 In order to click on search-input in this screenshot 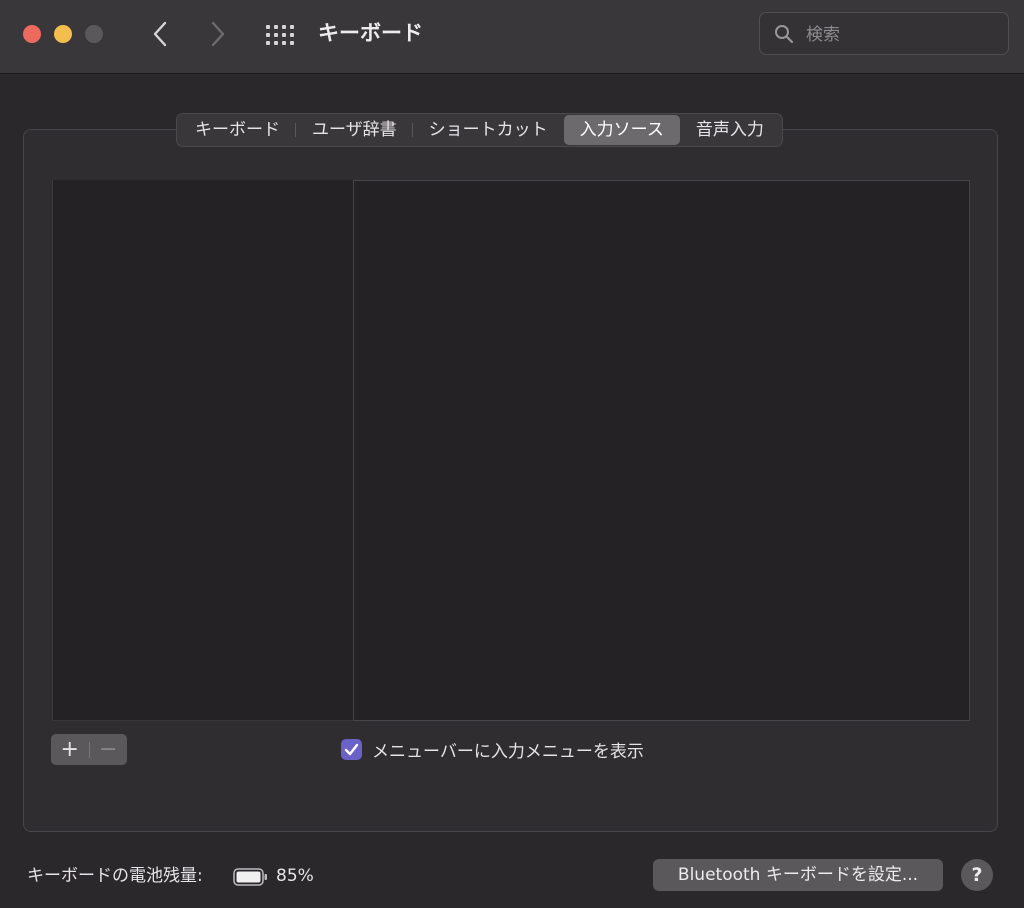, I will do `click(903, 35)`.